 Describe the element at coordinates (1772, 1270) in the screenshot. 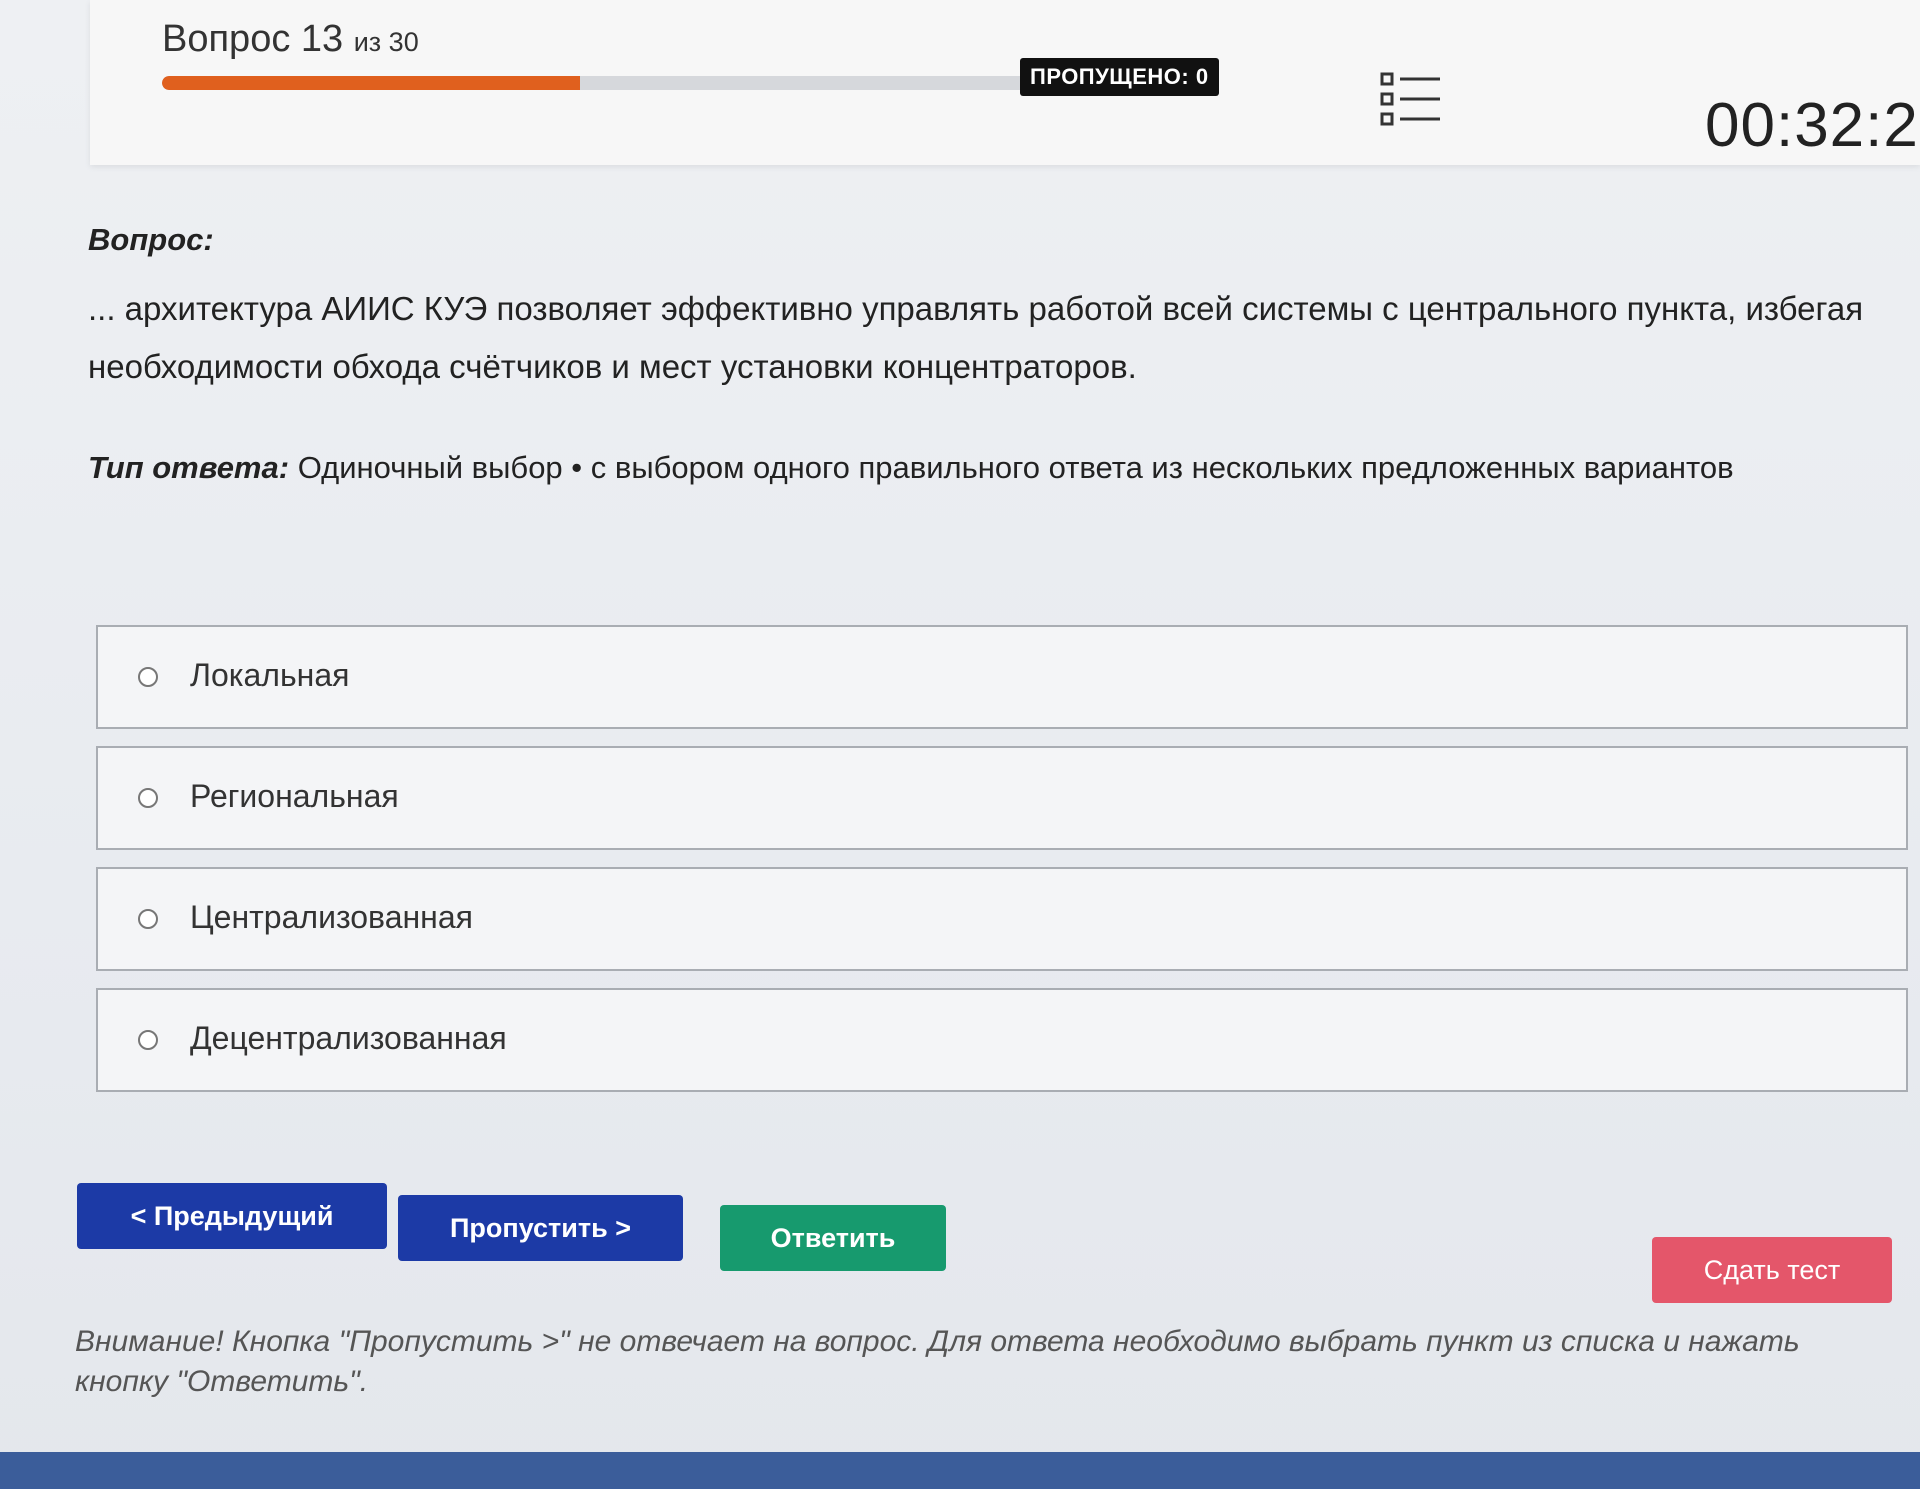

I see `submit-test-button: Сдать тест` at that location.